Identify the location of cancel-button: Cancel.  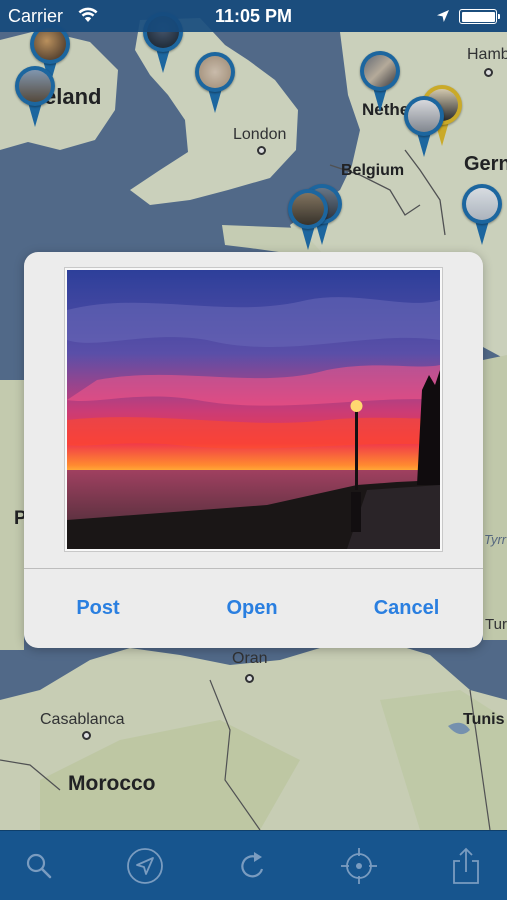
(406, 608).